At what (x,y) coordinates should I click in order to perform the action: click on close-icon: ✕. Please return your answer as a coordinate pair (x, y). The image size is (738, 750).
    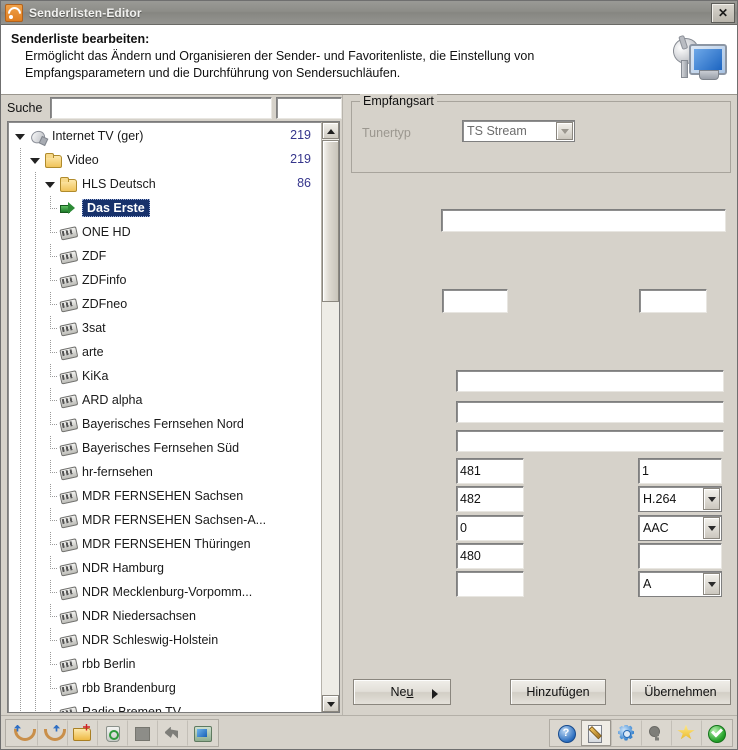
    Looking at the image, I should click on (723, 12).